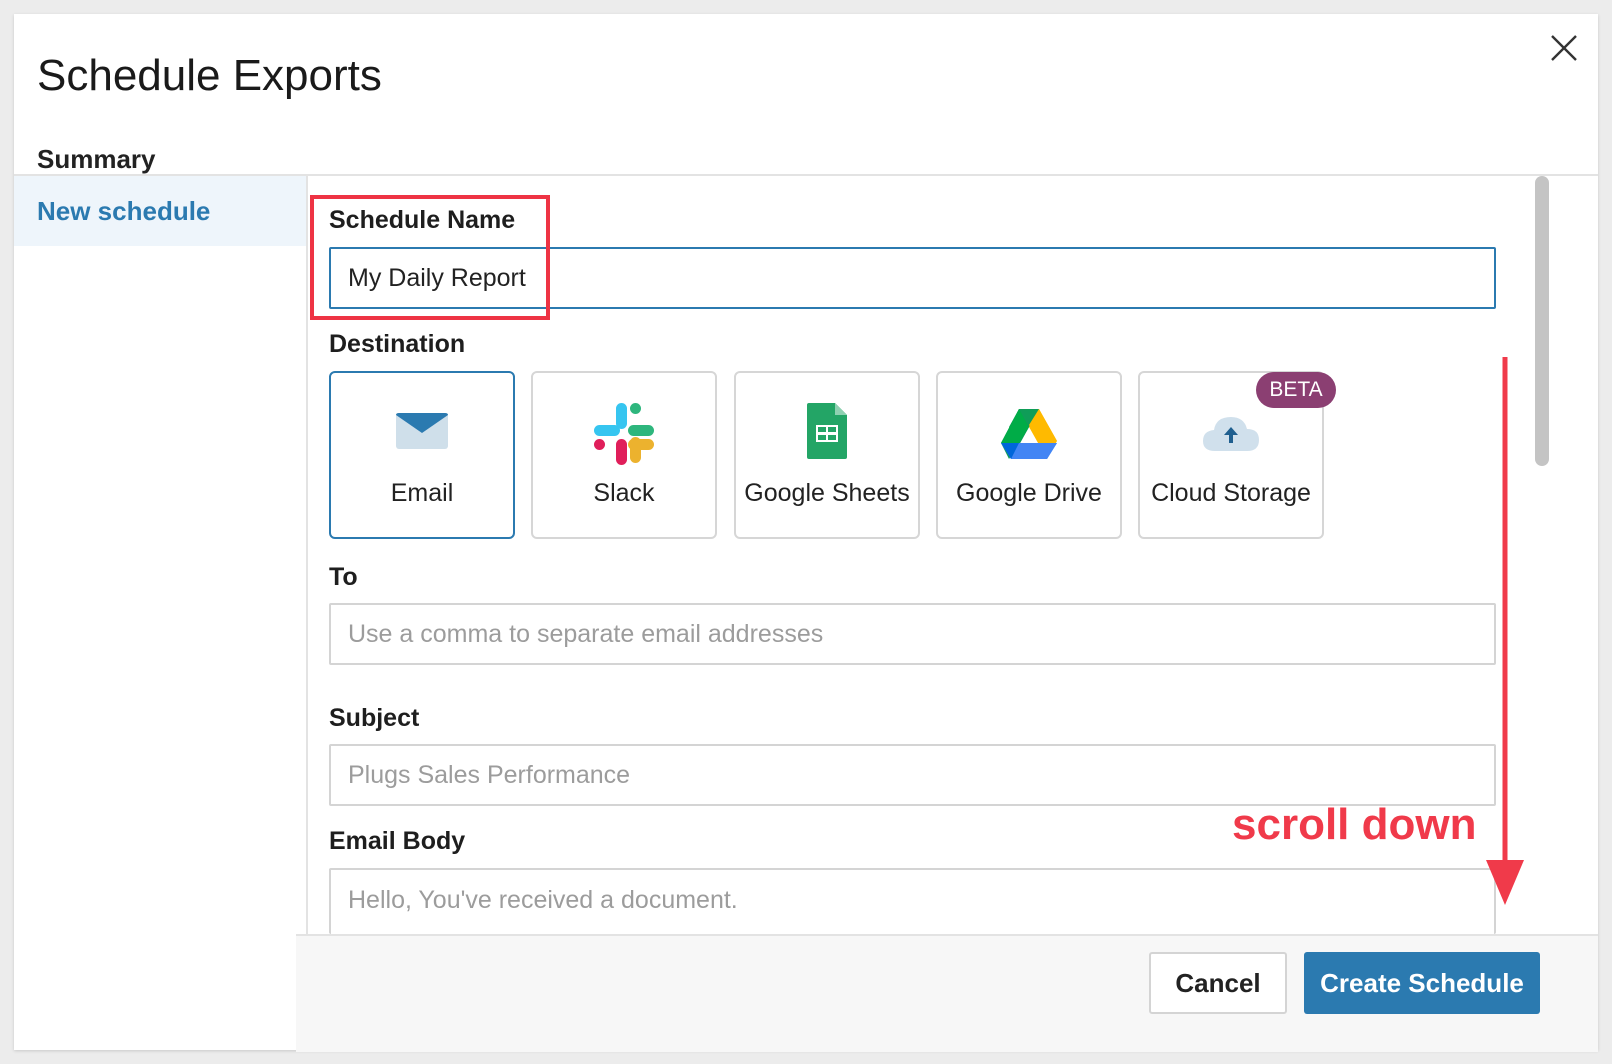  I want to click on scrollbar-thumb, so click(1542, 321).